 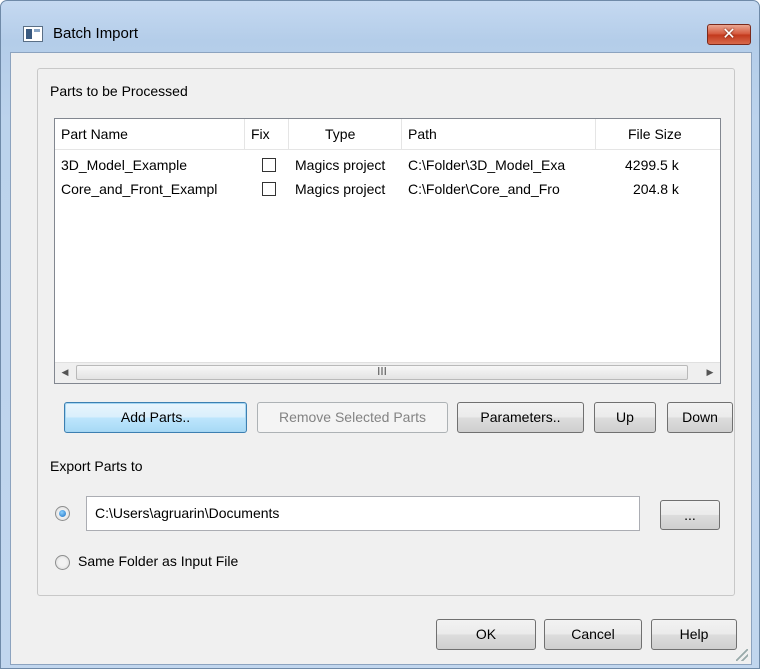 What do you see at coordinates (656, 189) in the screenshot?
I see `file-size-cell: 204.8 k` at bounding box center [656, 189].